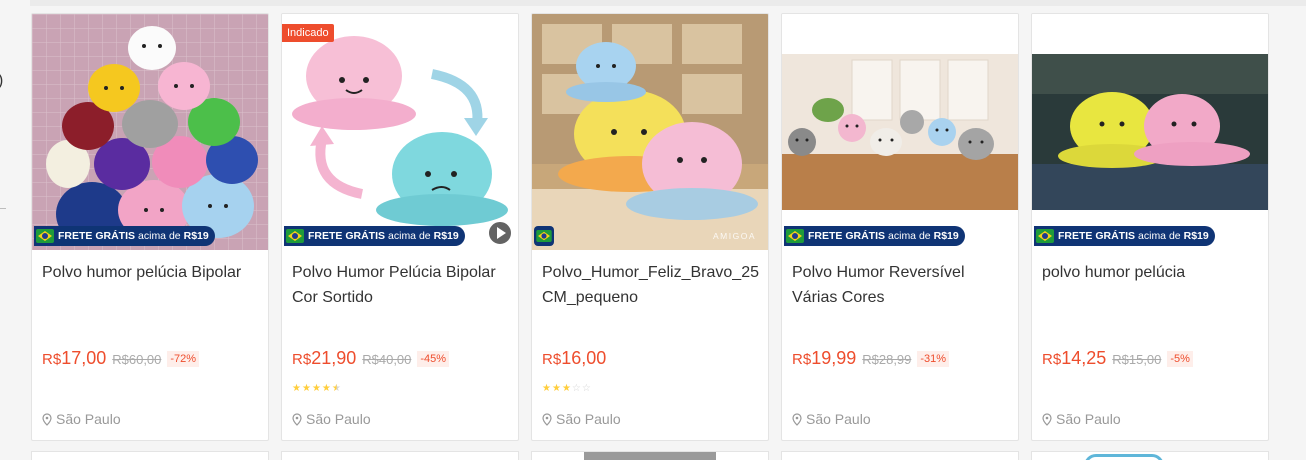 This screenshot has height=460, width=1306. I want to click on current-price: 16,00, so click(584, 358).